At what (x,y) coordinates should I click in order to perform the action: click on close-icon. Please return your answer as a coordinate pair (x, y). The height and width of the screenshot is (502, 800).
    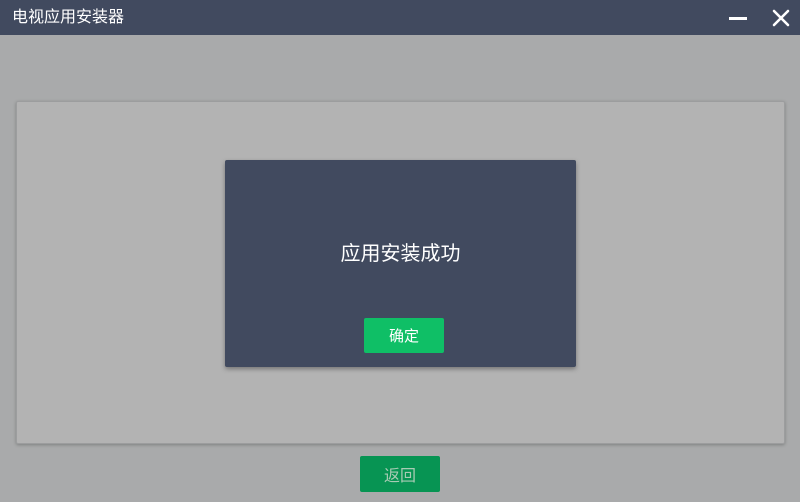
    Looking at the image, I should click on (781, 17).